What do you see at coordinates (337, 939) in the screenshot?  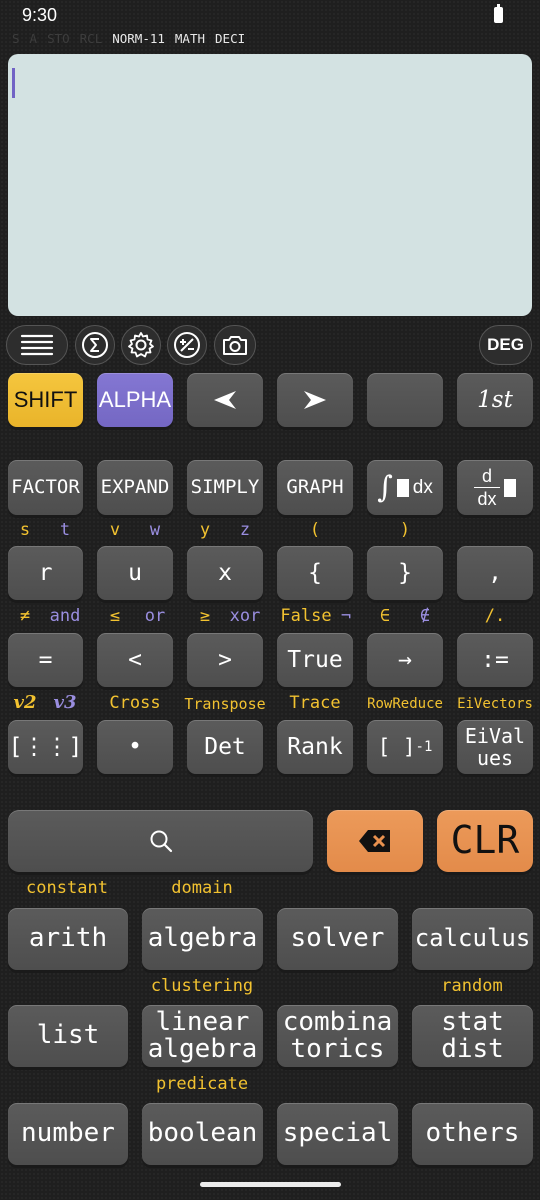 I see `solver-button: solver` at bounding box center [337, 939].